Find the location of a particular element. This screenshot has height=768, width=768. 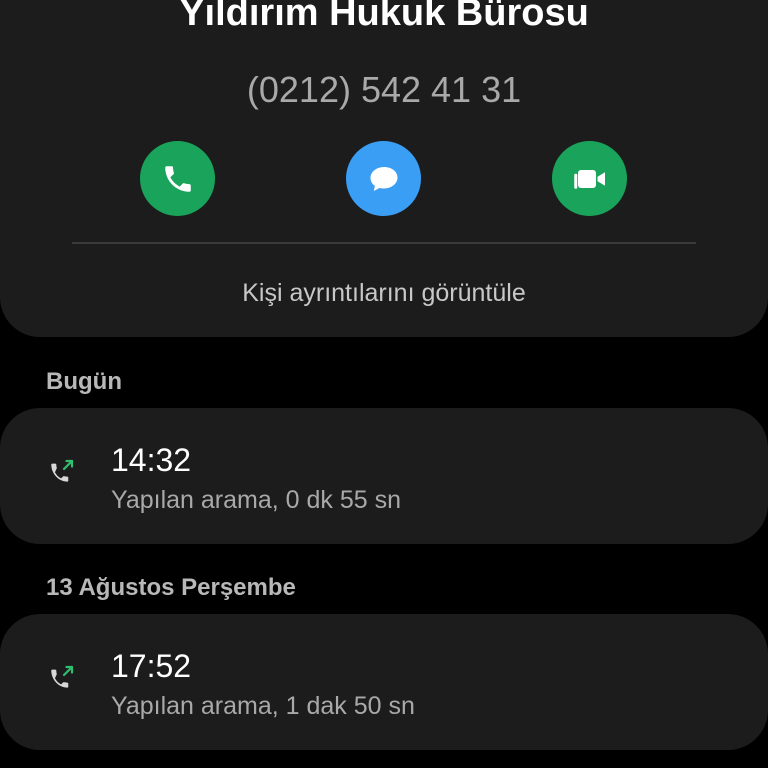

view-contact-details-link: Kişi ayrıntılarını görüntüle is located at coordinates (384, 293).